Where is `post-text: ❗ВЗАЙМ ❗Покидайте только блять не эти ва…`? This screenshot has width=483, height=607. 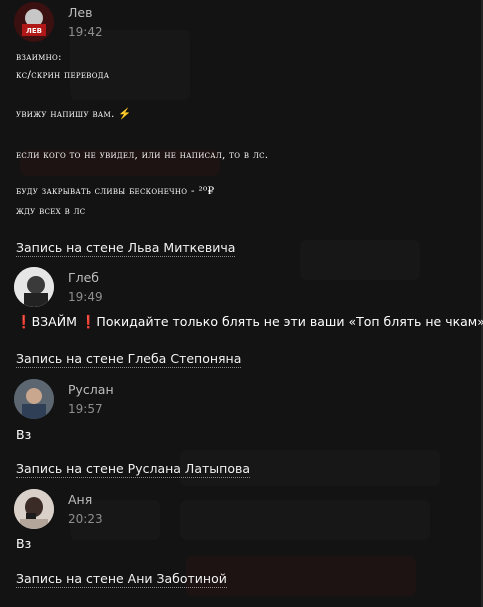 post-text: ❗ВЗАЙМ ❗Покидайте только блять не эти ва… is located at coordinates (249, 322).